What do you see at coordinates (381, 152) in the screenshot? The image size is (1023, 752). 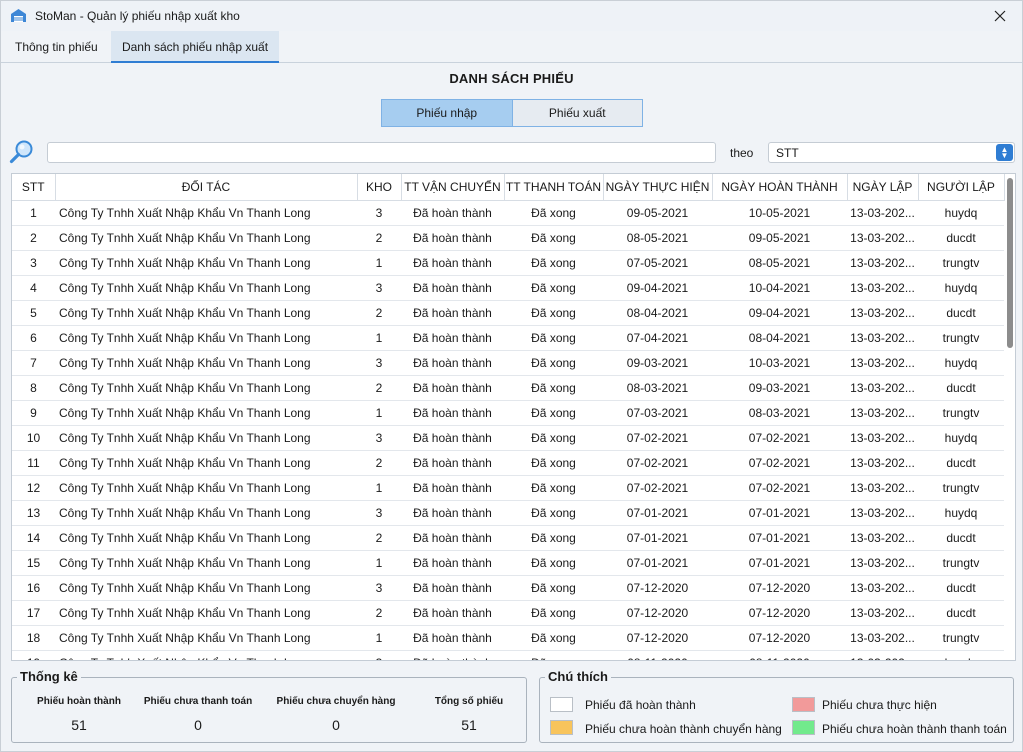 I see `search-input` at bounding box center [381, 152].